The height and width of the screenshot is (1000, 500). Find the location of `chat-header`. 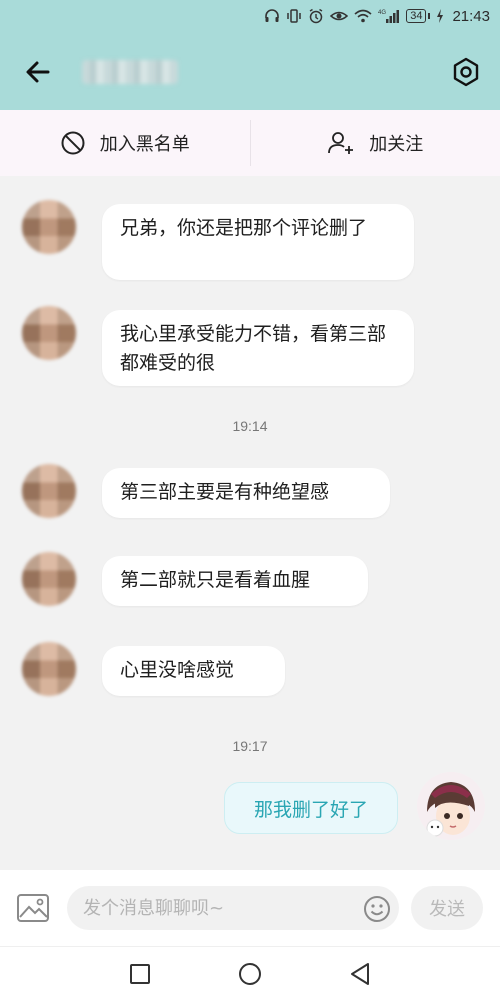

chat-header is located at coordinates (250, 71).